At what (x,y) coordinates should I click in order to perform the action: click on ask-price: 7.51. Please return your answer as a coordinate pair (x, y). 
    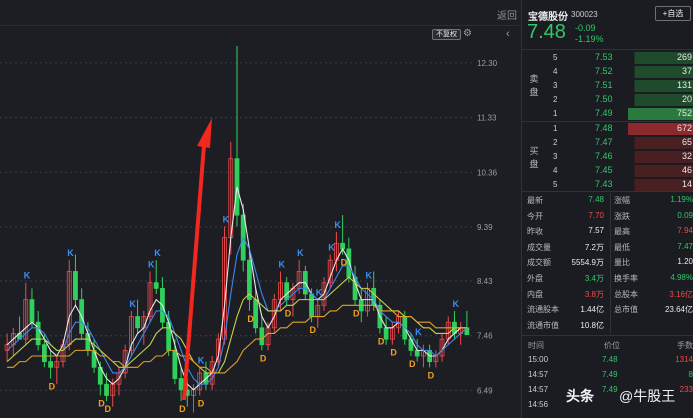
    Looking at the image, I should click on (604, 85).